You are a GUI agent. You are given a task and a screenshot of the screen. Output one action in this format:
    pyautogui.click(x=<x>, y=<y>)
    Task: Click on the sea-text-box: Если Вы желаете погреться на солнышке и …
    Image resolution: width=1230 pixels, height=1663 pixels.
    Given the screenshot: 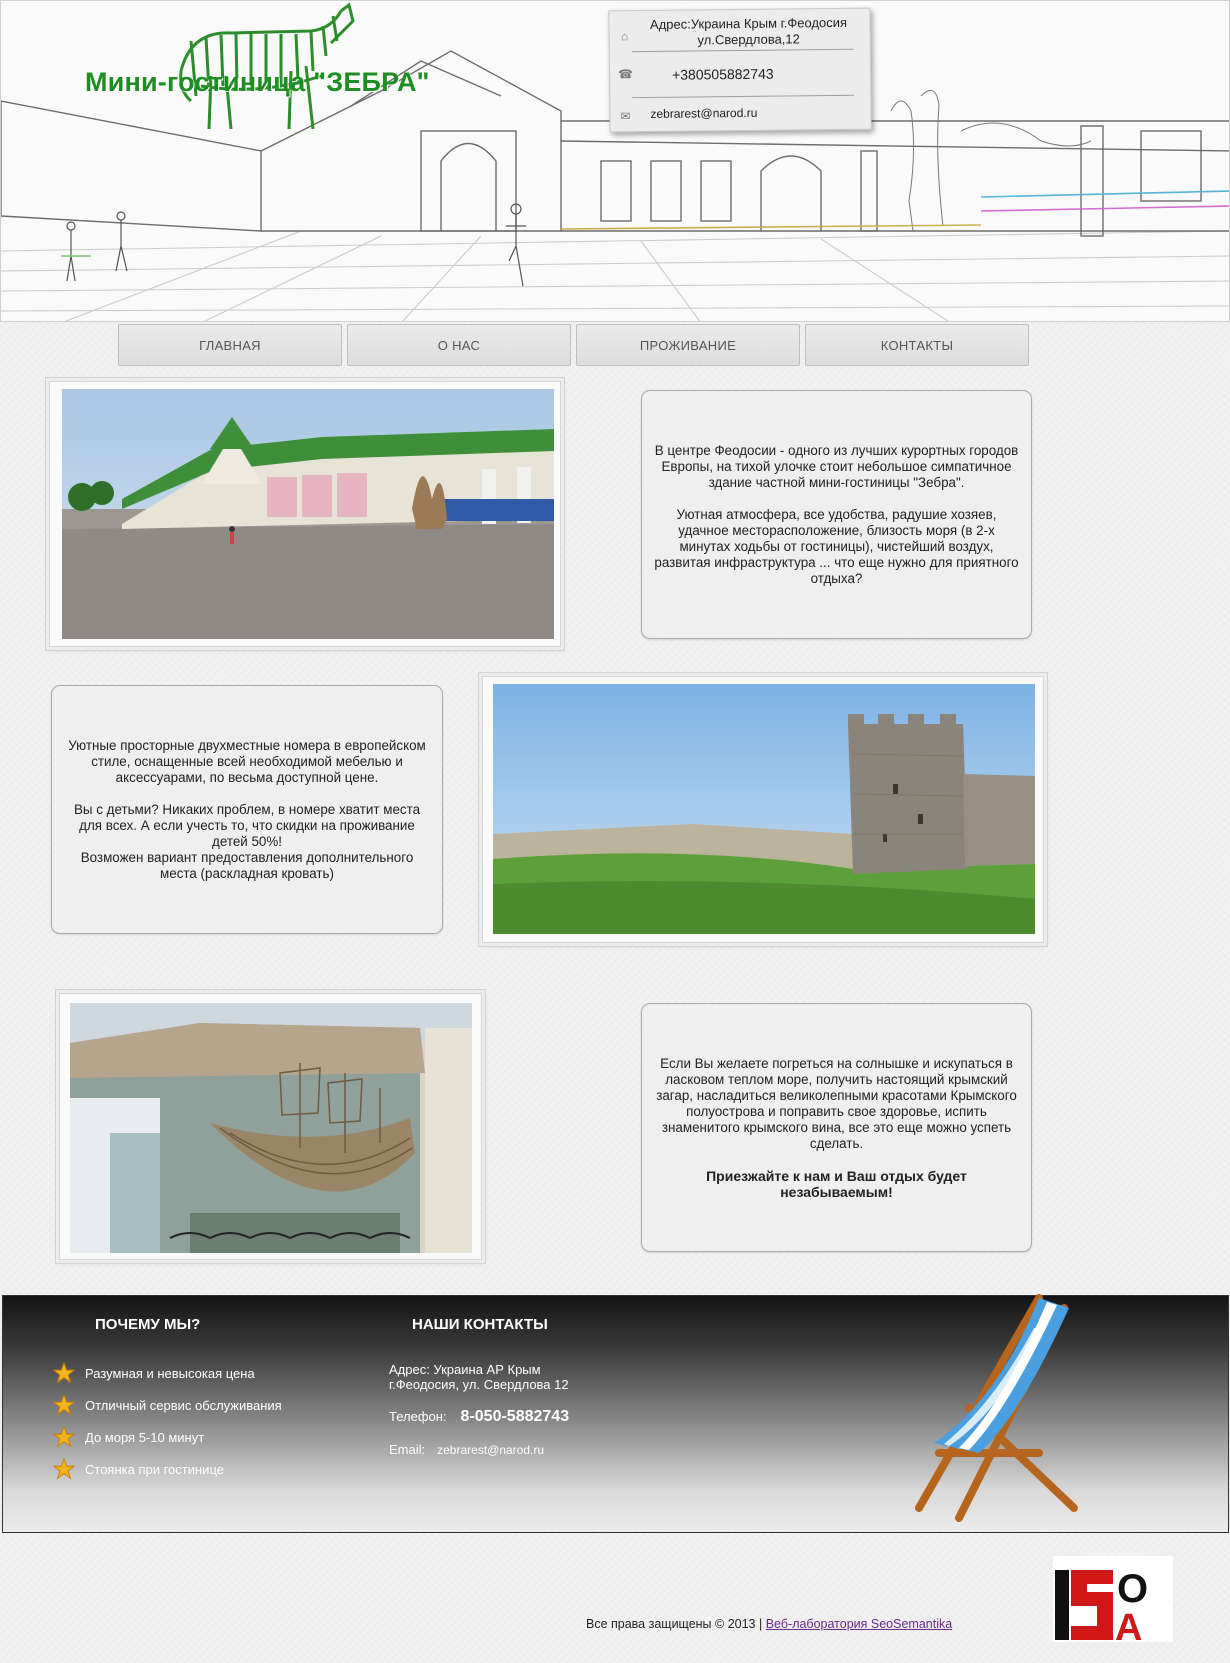 What is the action you would take?
    pyautogui.click(x=836, y=1127)
    